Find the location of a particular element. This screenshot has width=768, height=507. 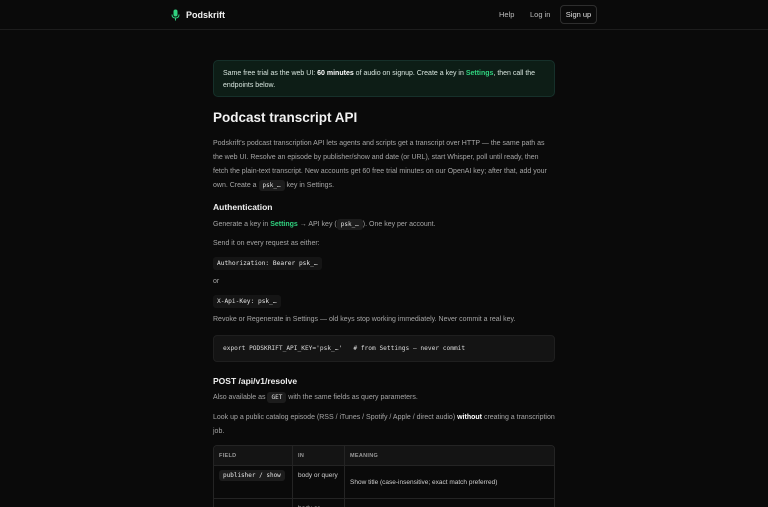

table-header-meaning: MEANING is located at coordinates (449, 455).